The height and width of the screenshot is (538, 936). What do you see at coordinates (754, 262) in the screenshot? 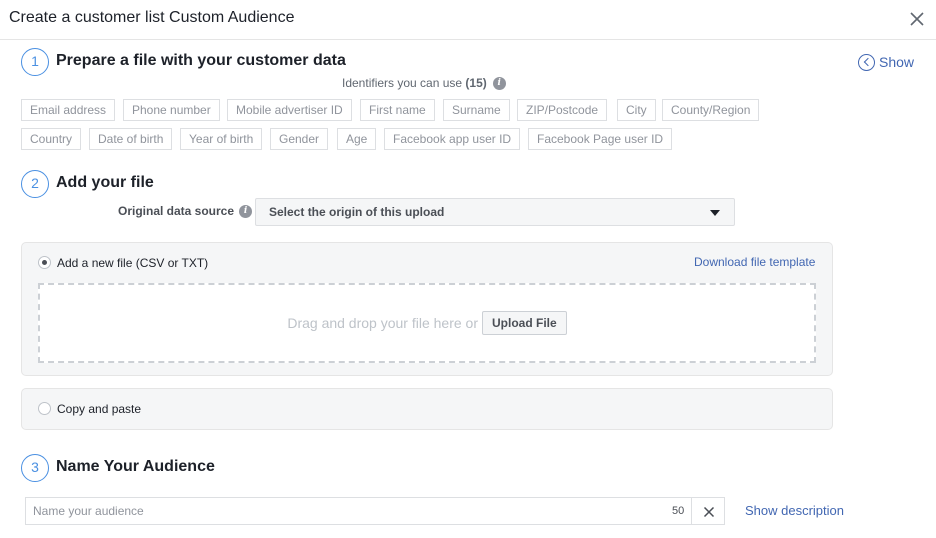
I see `download-template-link: Download file template` at bounding box center [754, 262].